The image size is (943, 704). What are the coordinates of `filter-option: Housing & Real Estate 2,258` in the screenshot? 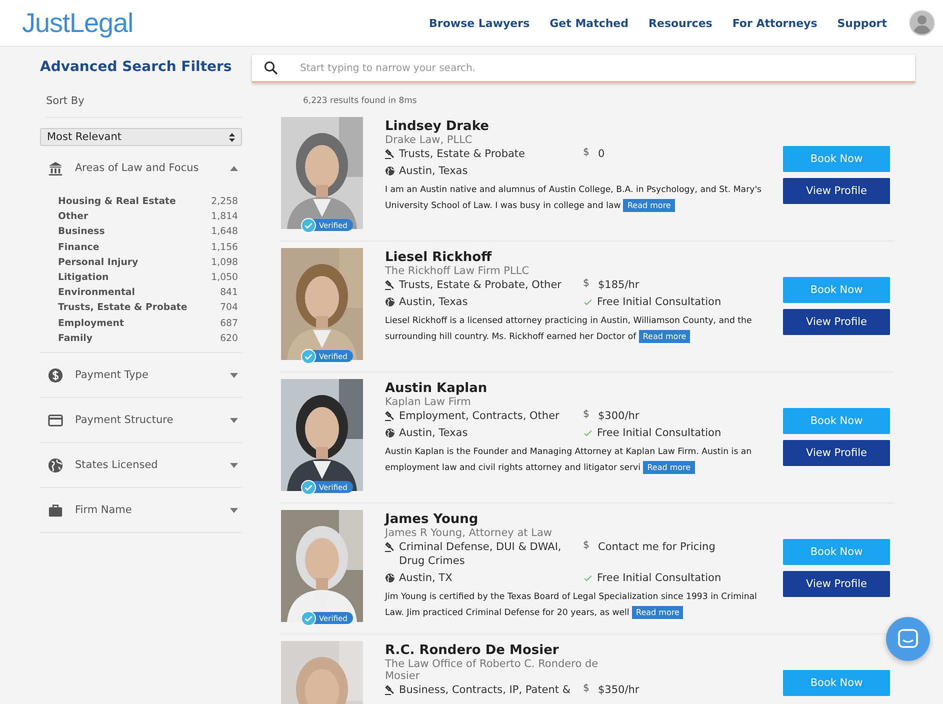 It's located at (148, 202).